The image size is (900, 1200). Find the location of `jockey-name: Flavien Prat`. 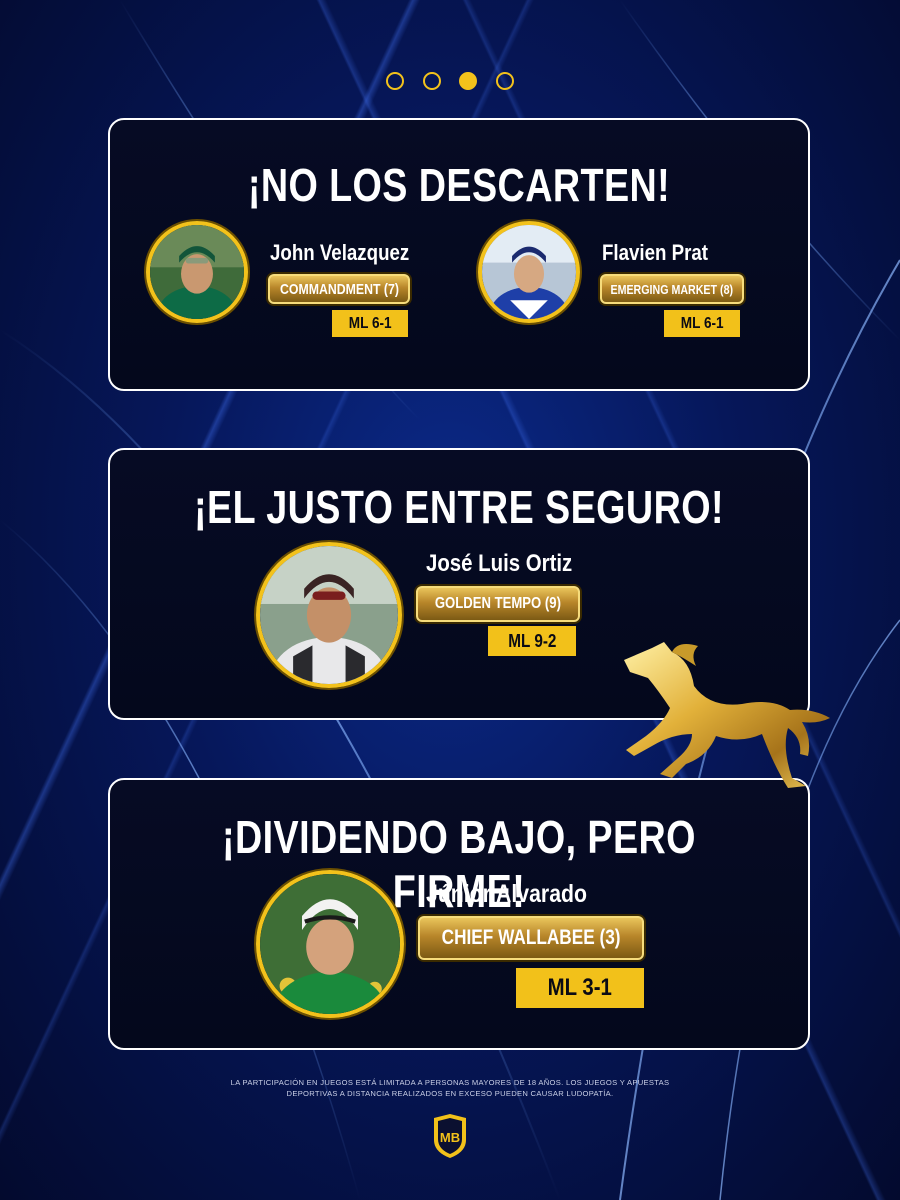

jockey-name: Flavien Prat is located at coordinates (655, 252).